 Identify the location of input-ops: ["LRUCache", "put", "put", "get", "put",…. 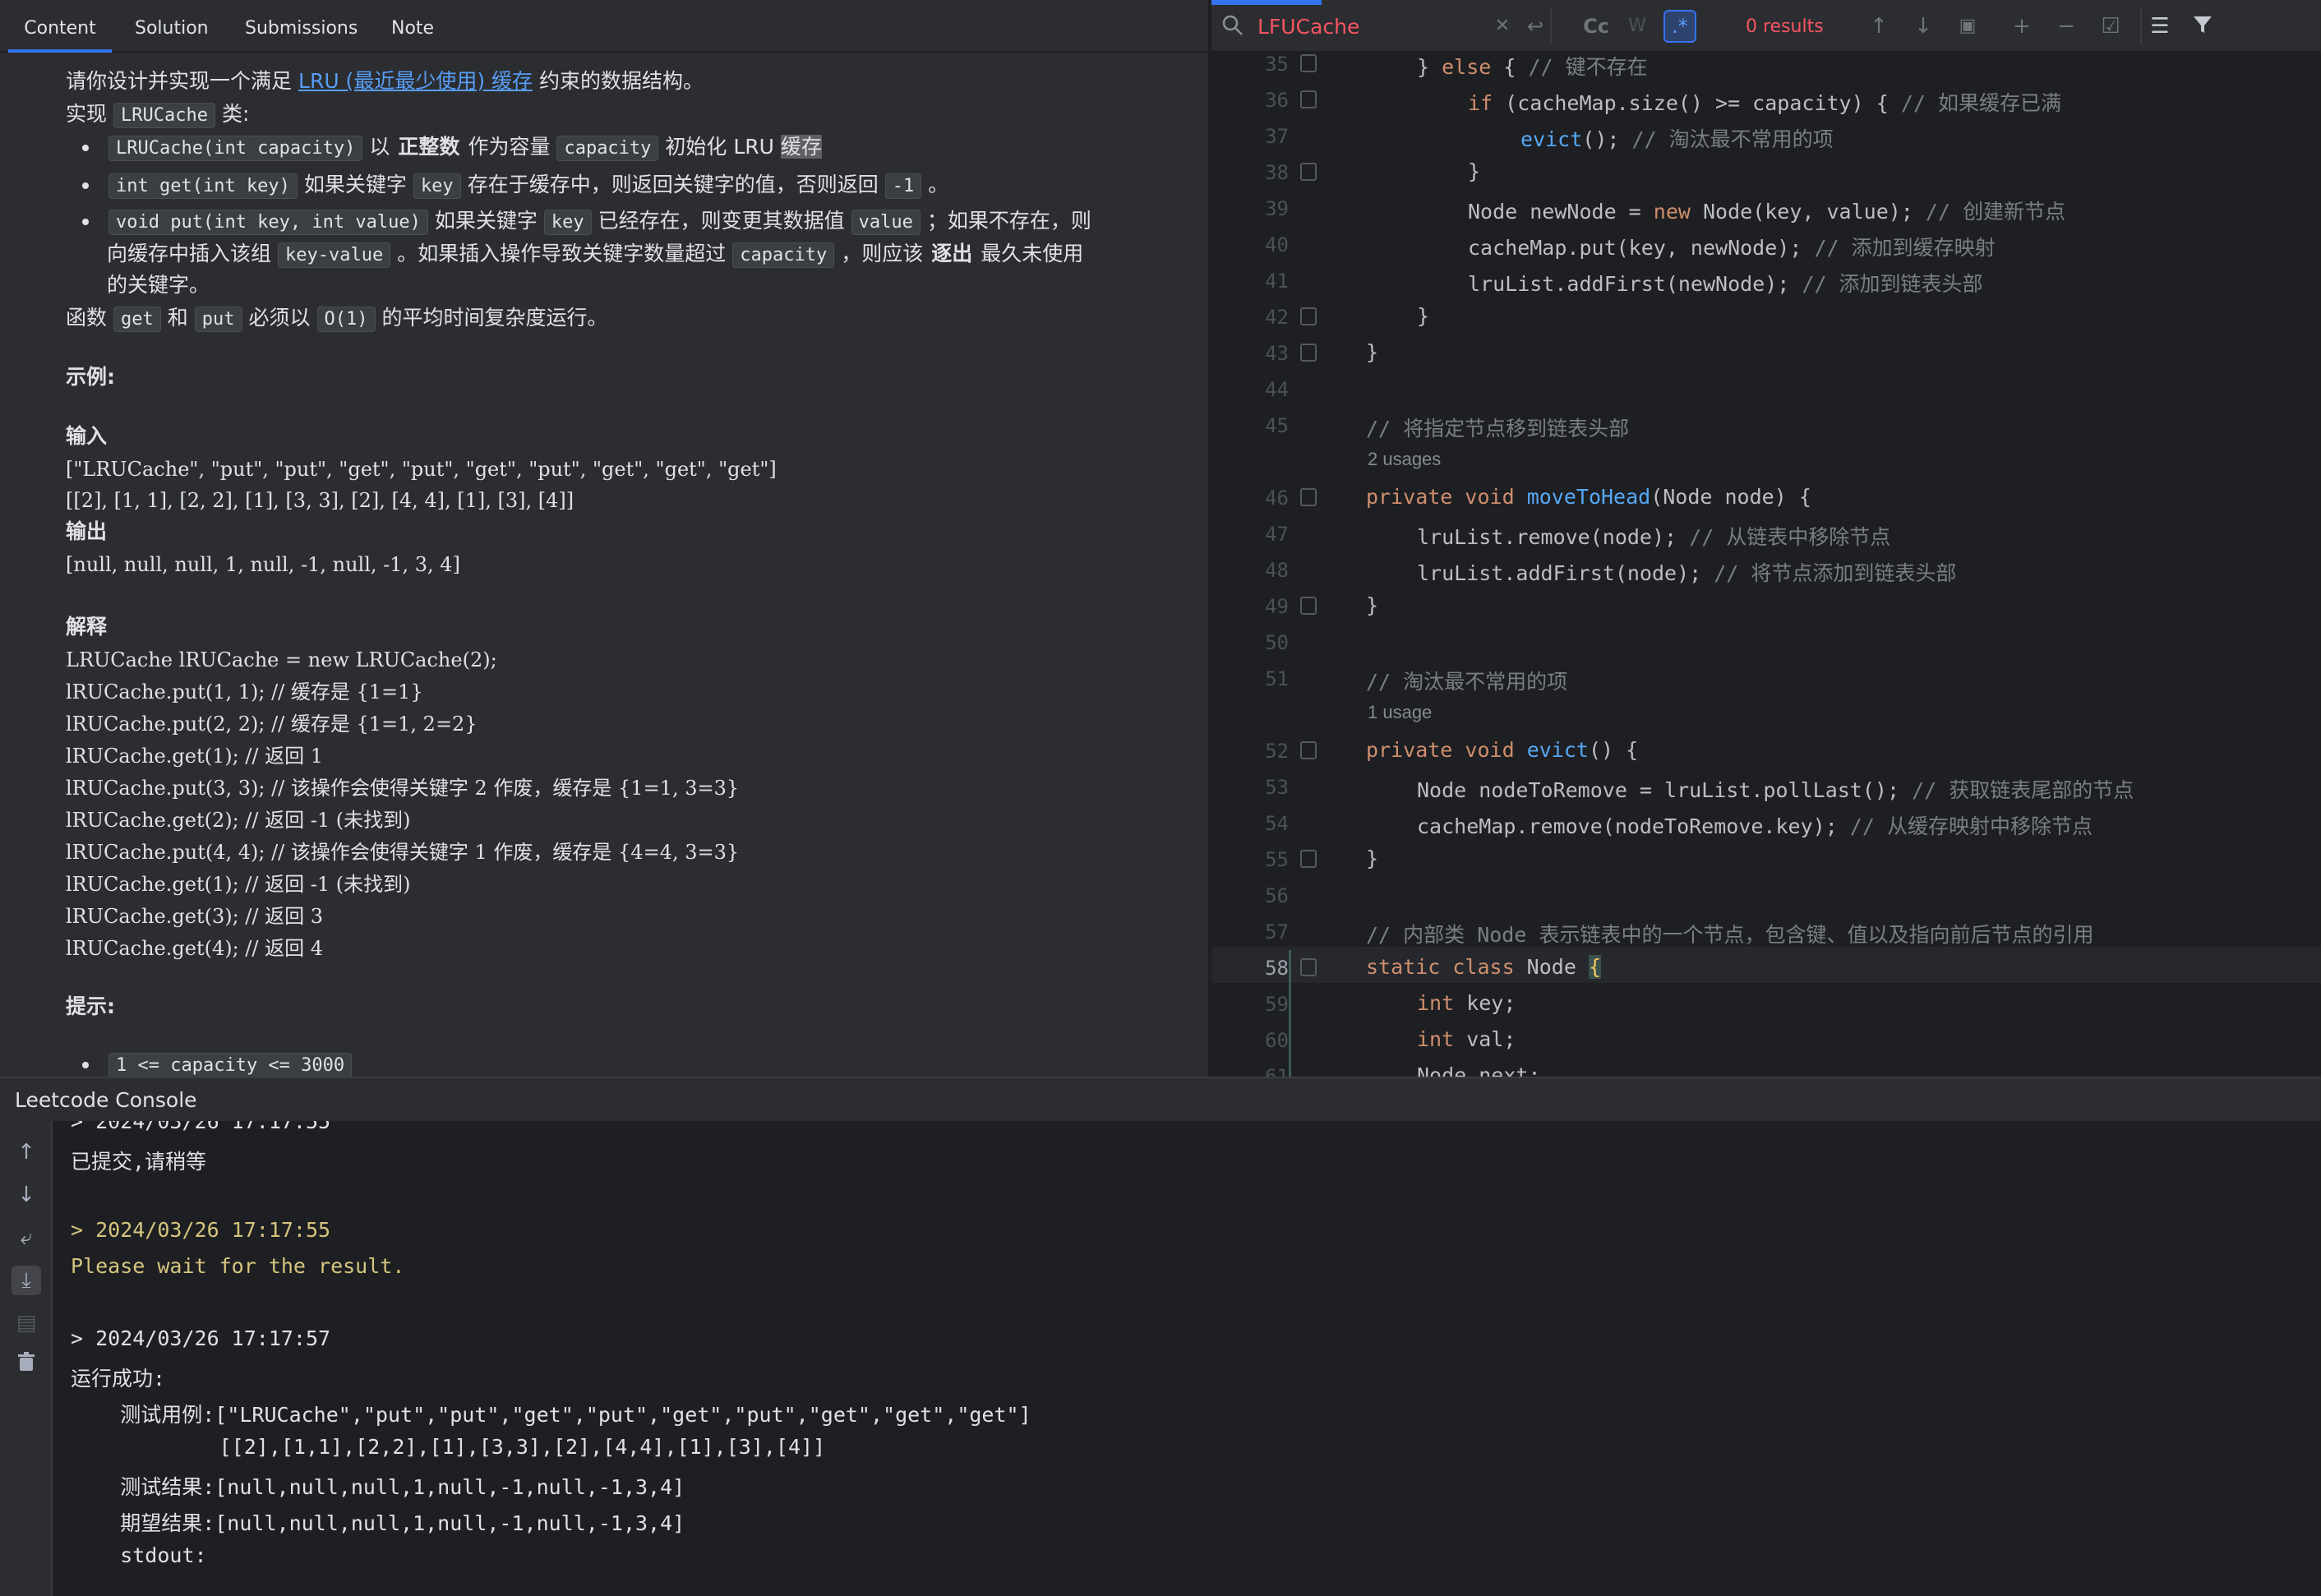
(421, 470).